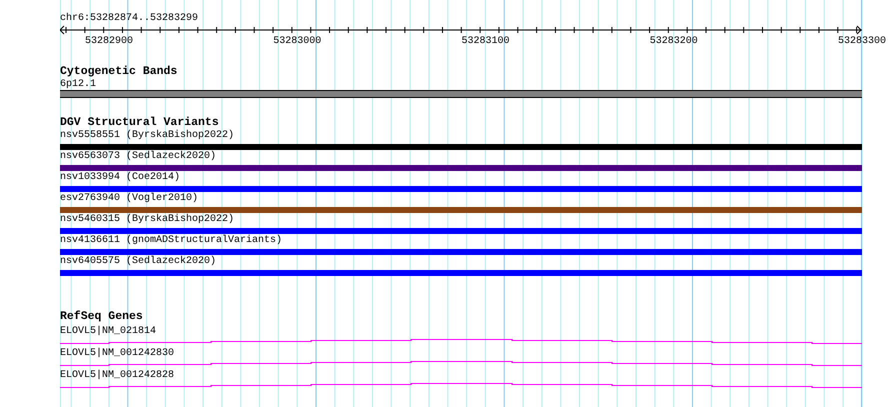  What do you see at coordinates (862, 42) in the screenshot?
I see `tick-label: 53283300` at bounding box center [862, 42].